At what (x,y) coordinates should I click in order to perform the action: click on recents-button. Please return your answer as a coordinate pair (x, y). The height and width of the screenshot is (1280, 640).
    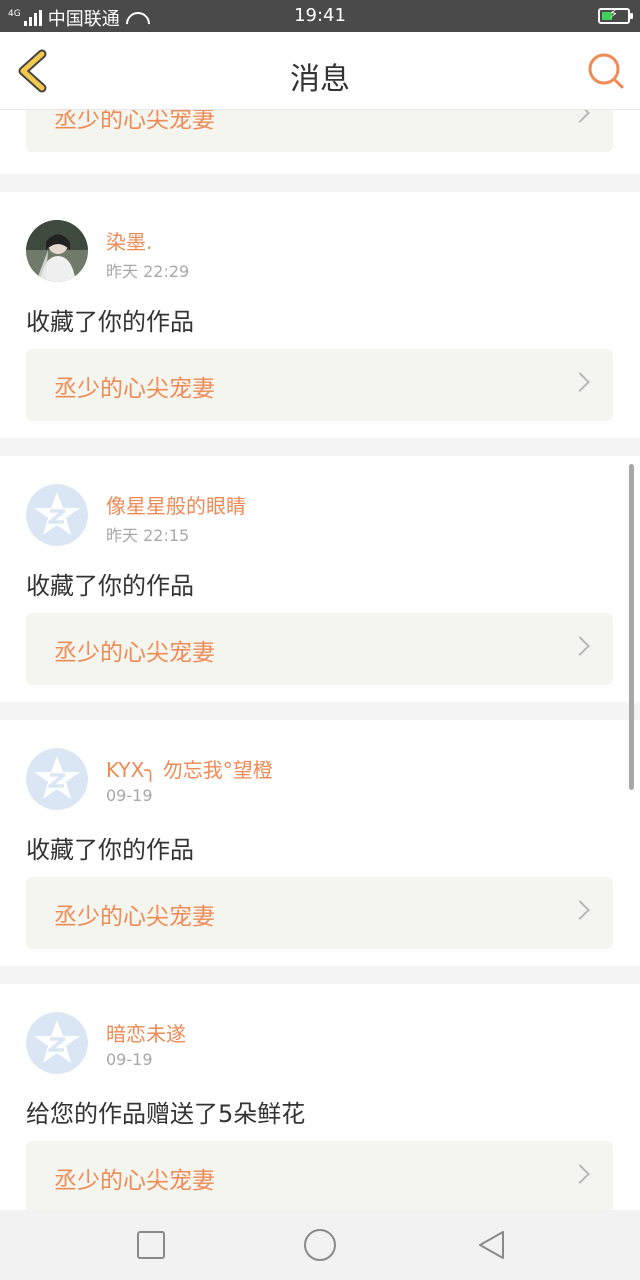
    Looking at the image, I should click on (151, 1245).